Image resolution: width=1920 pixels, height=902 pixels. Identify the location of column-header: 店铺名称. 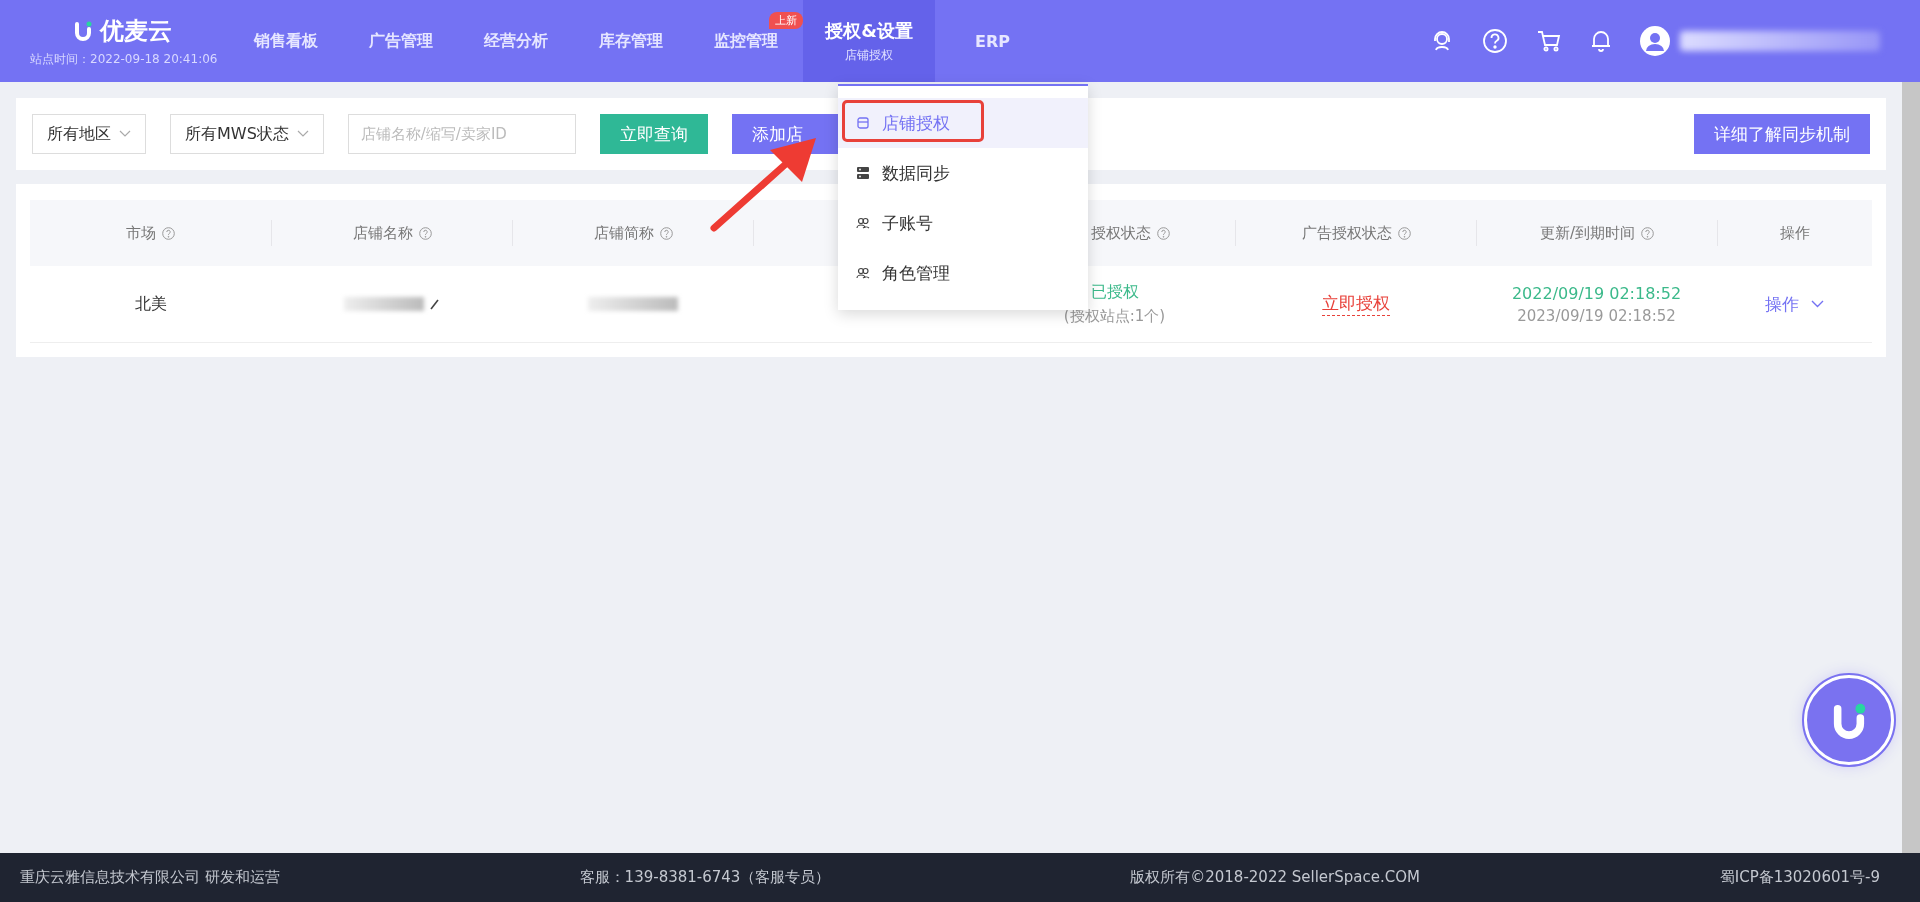
(382, 233).